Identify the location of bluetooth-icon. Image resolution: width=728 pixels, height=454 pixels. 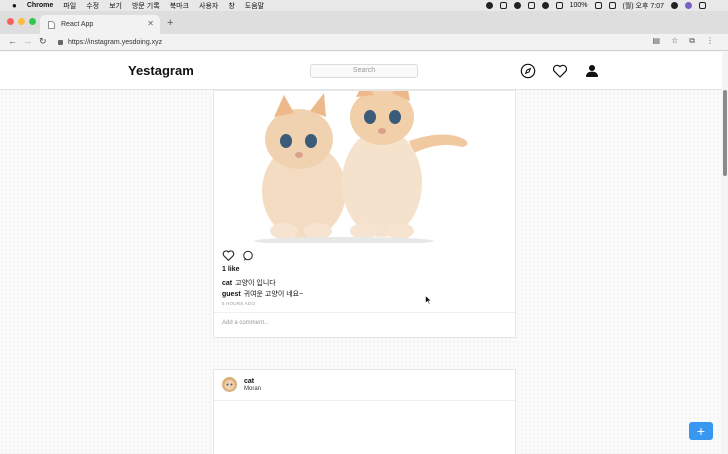
(545, 5).